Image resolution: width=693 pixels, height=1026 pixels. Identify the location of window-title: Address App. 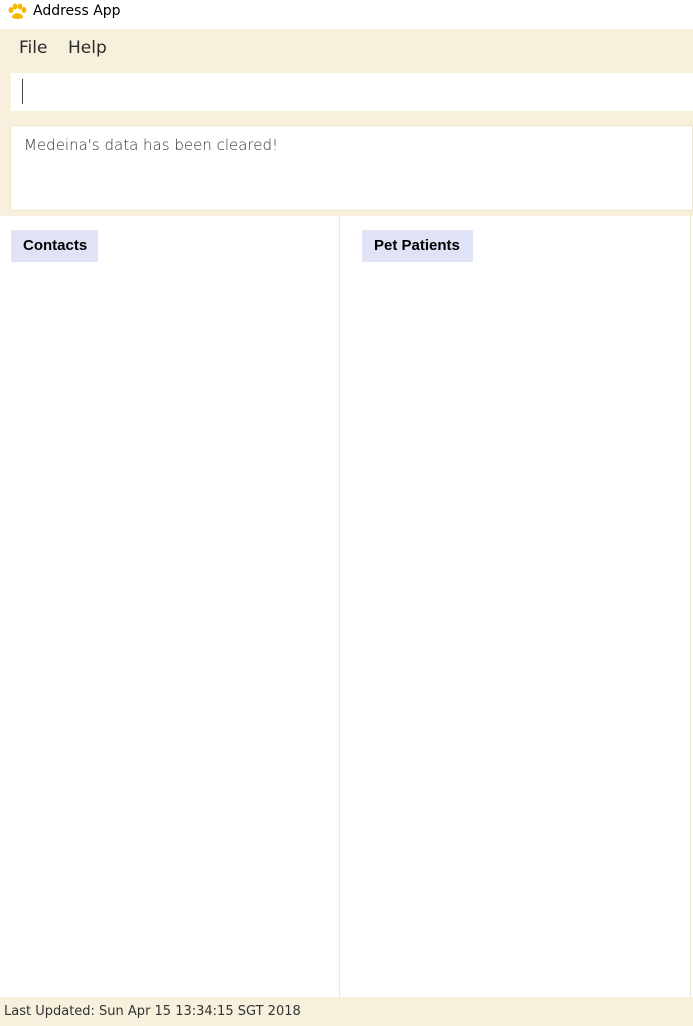
(77, 11).